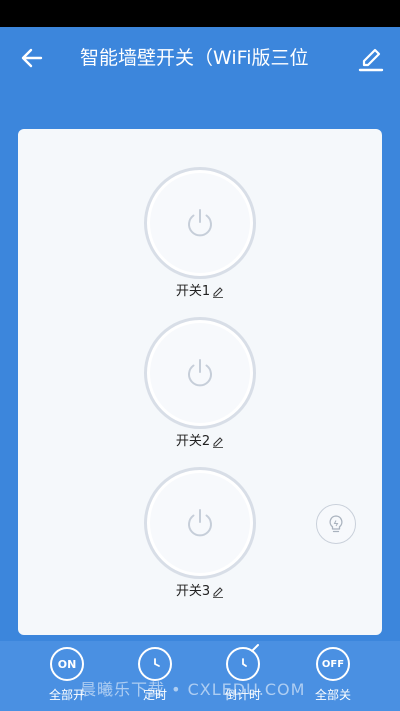 The width and height of the screenshot is (400, 711). Describe the element at coordinates (200, 13) in the screenshot. I see `status-bar` at that location.